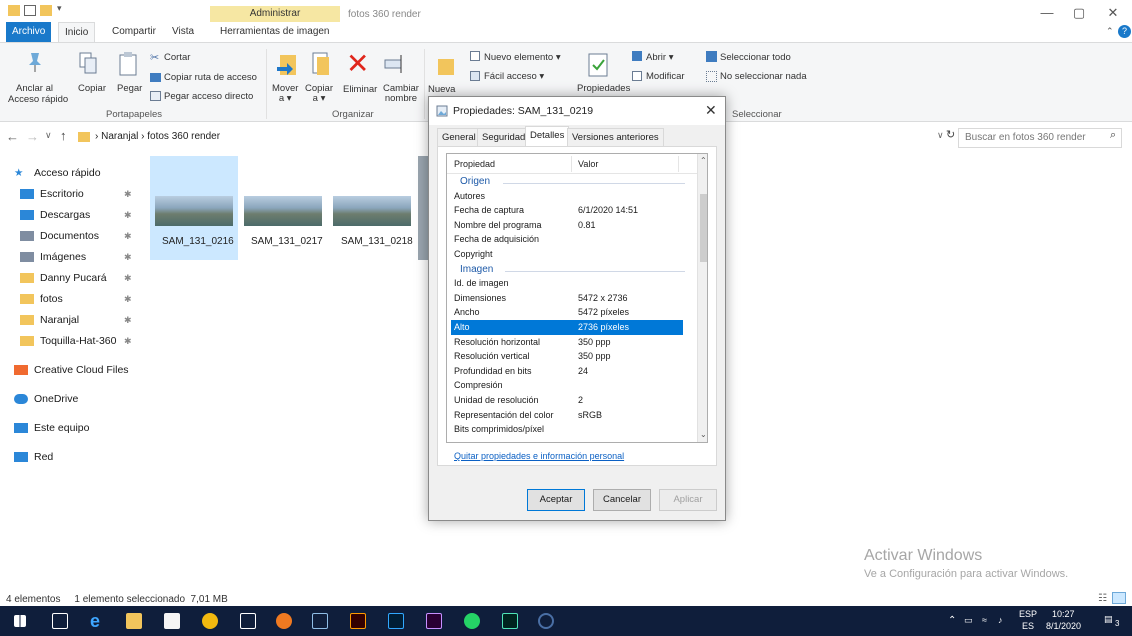  I want to click on folder-icon, so click(14, 10).